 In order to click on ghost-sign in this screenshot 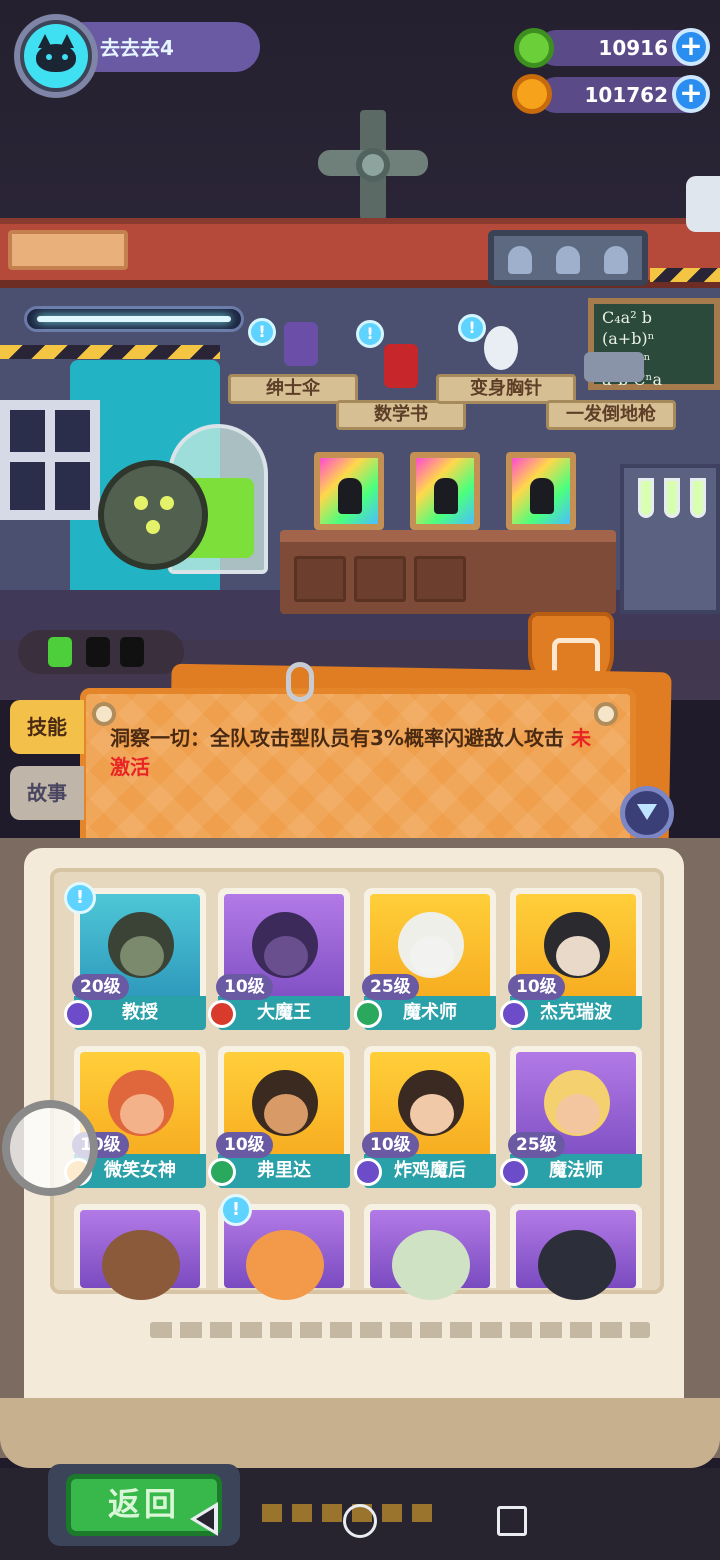, I will do `click(568, 258)`.